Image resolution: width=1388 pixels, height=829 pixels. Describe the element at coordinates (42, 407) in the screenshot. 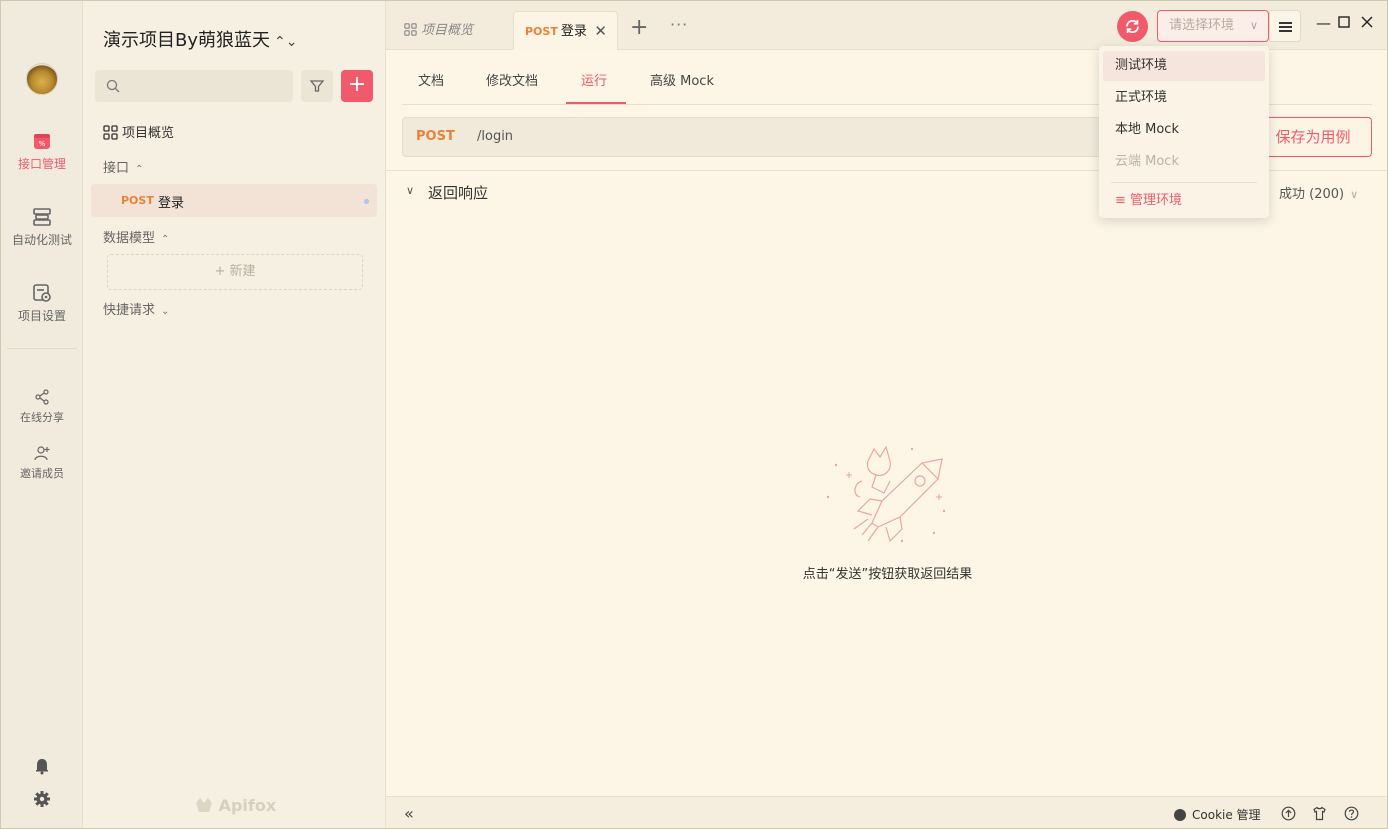

I see `rail-item-share: 在线分享` at that location.